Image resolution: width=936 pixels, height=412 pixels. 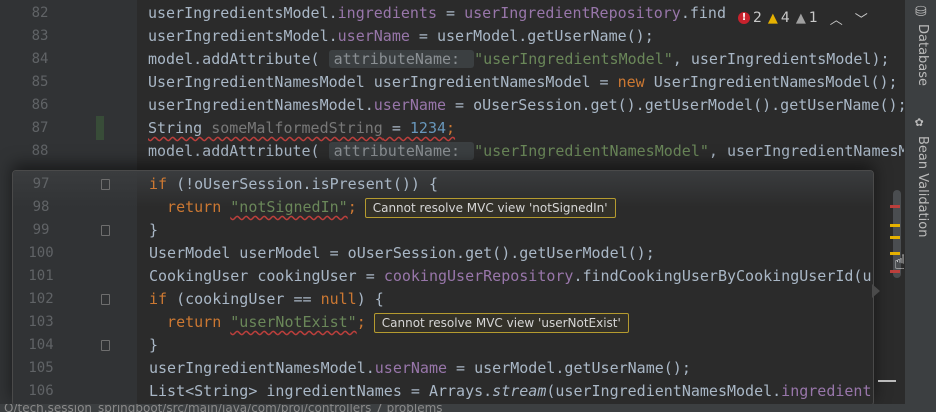 What do you see at coordinates (40, 13) in the screenshot?
I see `line-number: 82` at bounding box center [40, 13].